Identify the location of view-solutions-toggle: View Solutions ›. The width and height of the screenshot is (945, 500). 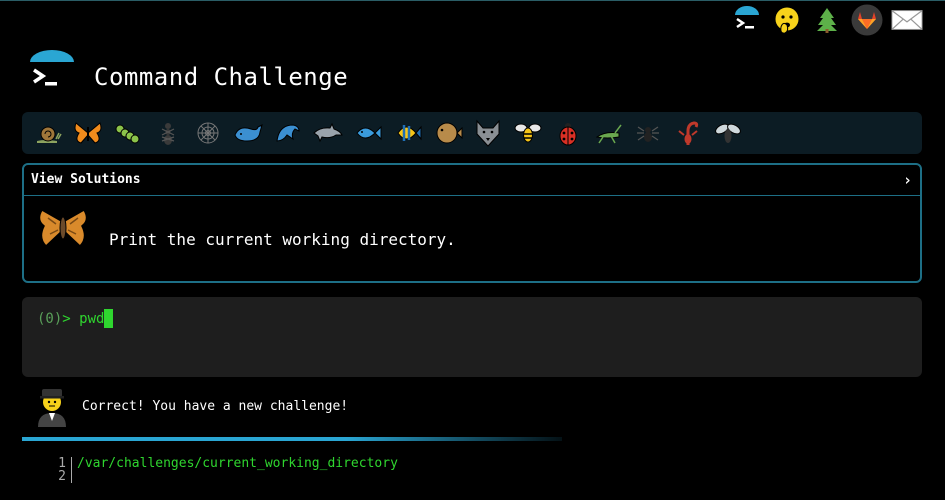
(472, 180).